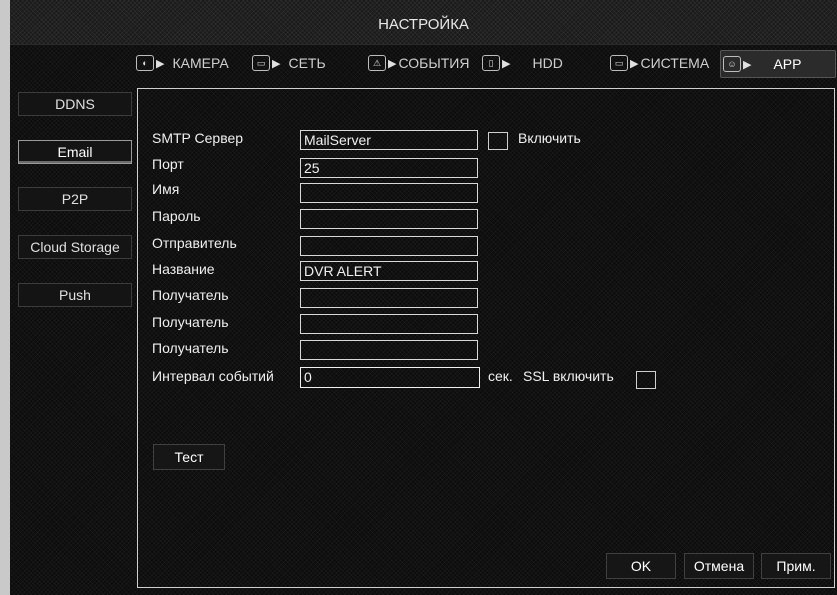 The height and width of the screenshot is (595, 837). Describe the element at coordinates (522, 63) in the screenshot. I see `tab-hdd: ▯ ▶ HDD` at that location.